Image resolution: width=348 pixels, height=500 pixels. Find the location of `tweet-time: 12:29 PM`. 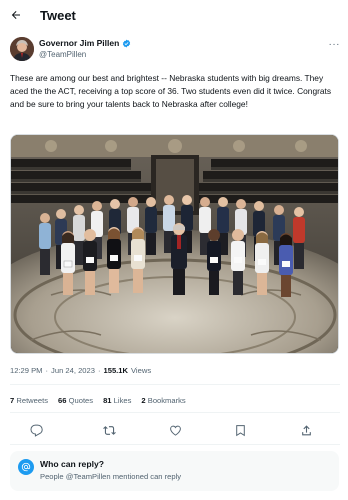

tweet-time: 12:29 PM is located at coordinates (26, 370).